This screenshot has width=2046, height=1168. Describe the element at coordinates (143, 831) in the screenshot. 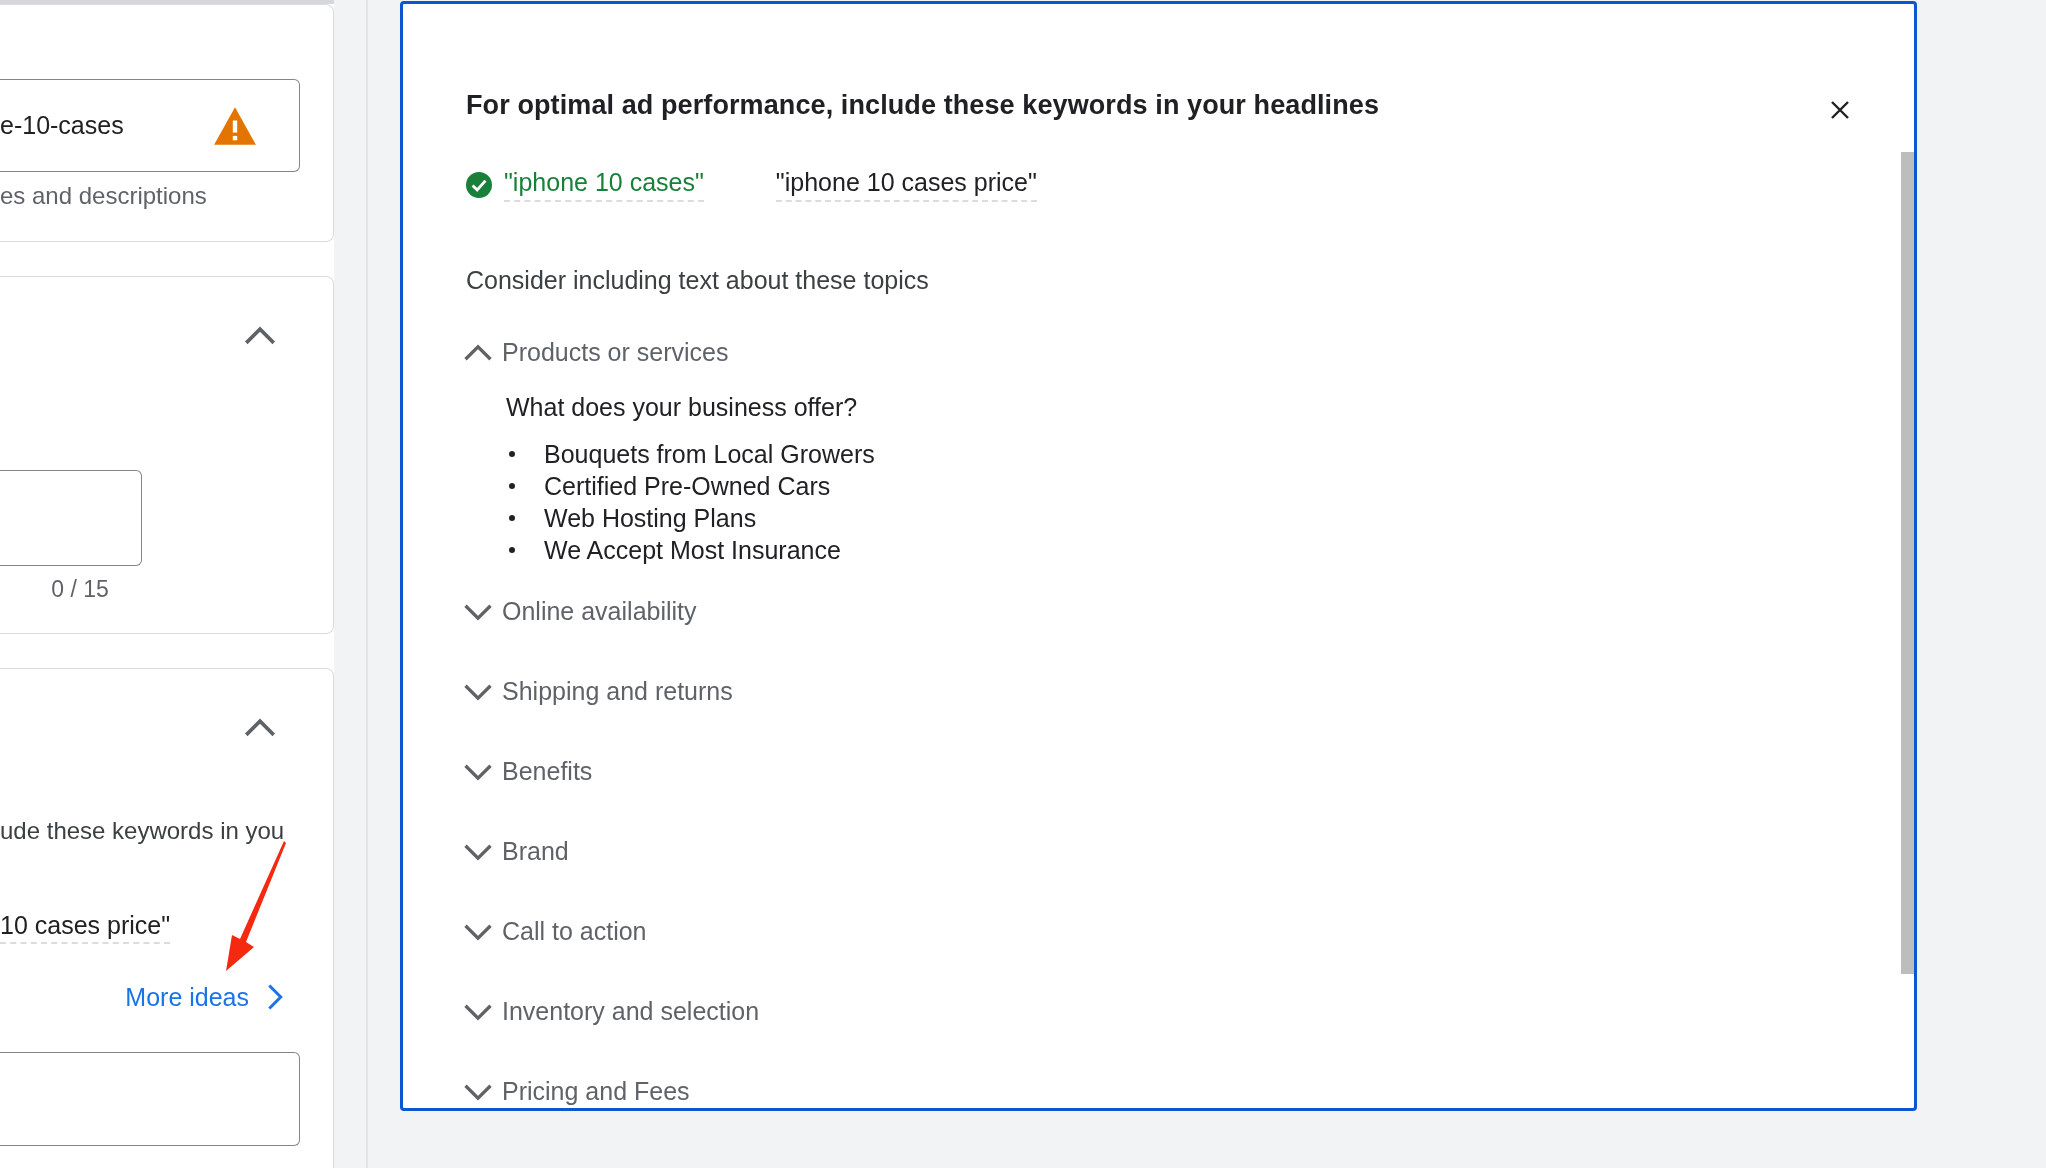

I see `hint-text: ude these keywords in you` at that location.